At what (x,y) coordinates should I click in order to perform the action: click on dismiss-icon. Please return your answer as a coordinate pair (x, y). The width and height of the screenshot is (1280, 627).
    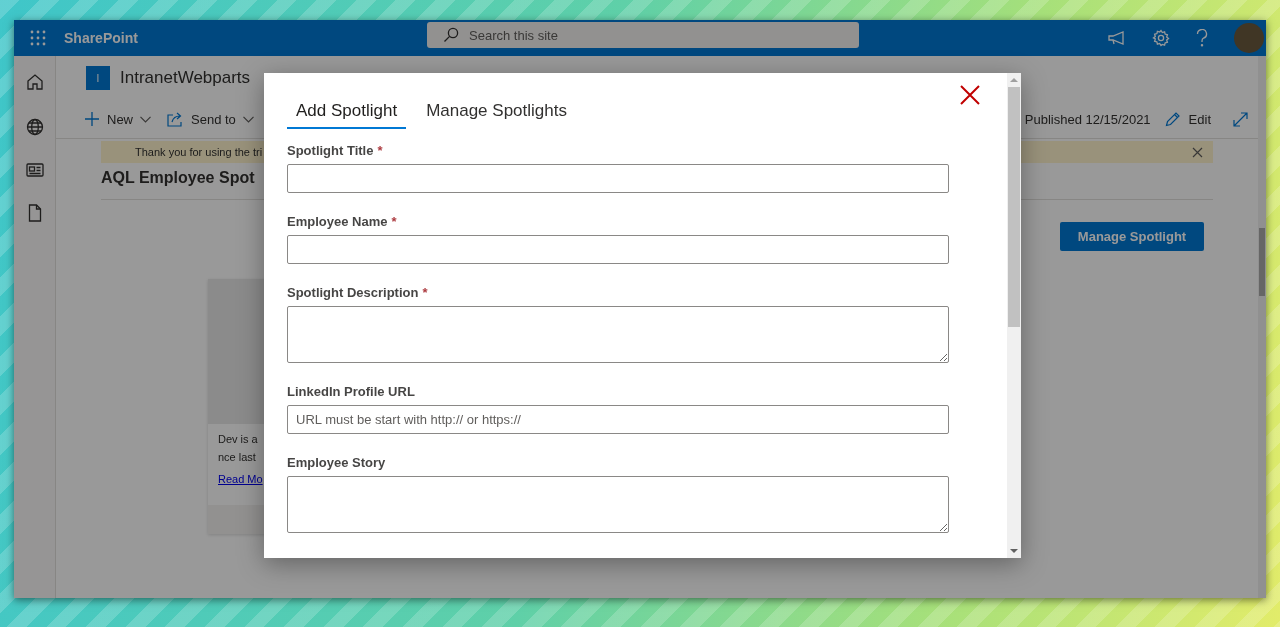
    Looking at the image, I should click on (1197, 152).